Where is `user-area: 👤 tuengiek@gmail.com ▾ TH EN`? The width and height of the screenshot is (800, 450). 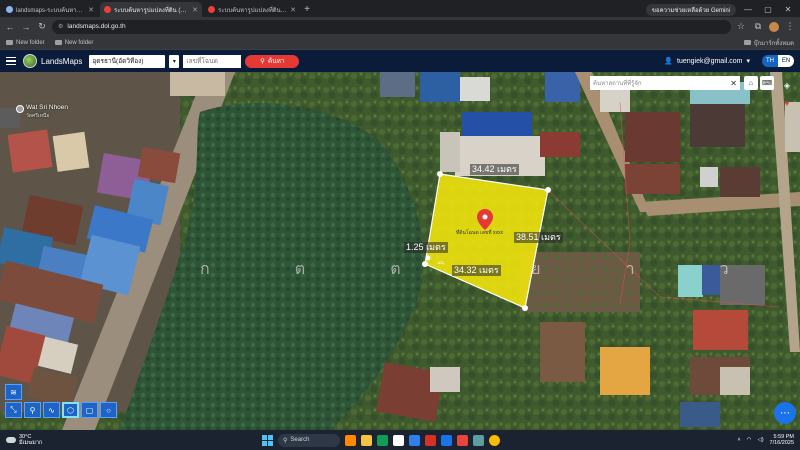
user-area: 👤 tuengiek@gmail.com ▾ TH EN is located at coordinates (729, 61).